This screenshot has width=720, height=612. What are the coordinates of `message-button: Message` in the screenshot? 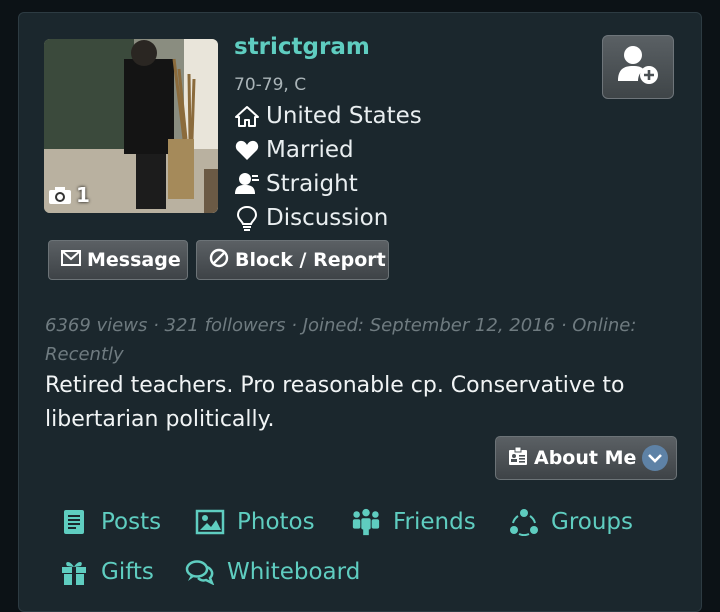 It's located at (118, 260).